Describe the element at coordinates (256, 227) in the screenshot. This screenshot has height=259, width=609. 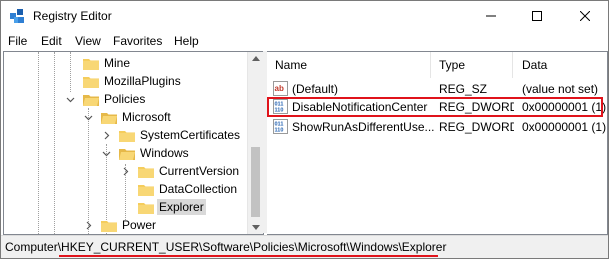
I see `scroll-down-icon` at that location.